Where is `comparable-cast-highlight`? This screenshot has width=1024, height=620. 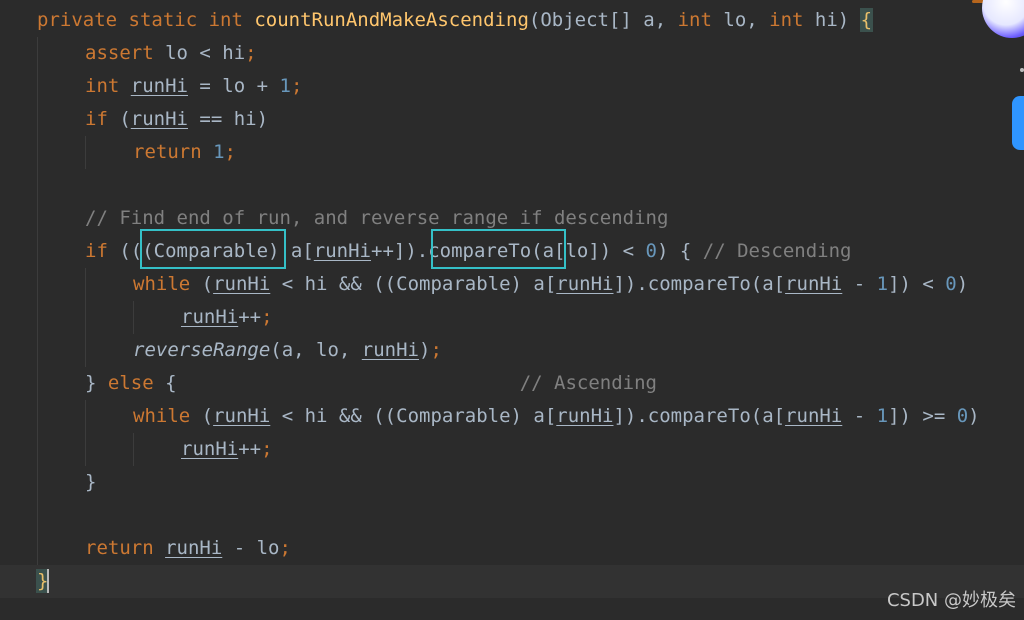 comparable-cast-highlight is located at coordinates (213, 249).